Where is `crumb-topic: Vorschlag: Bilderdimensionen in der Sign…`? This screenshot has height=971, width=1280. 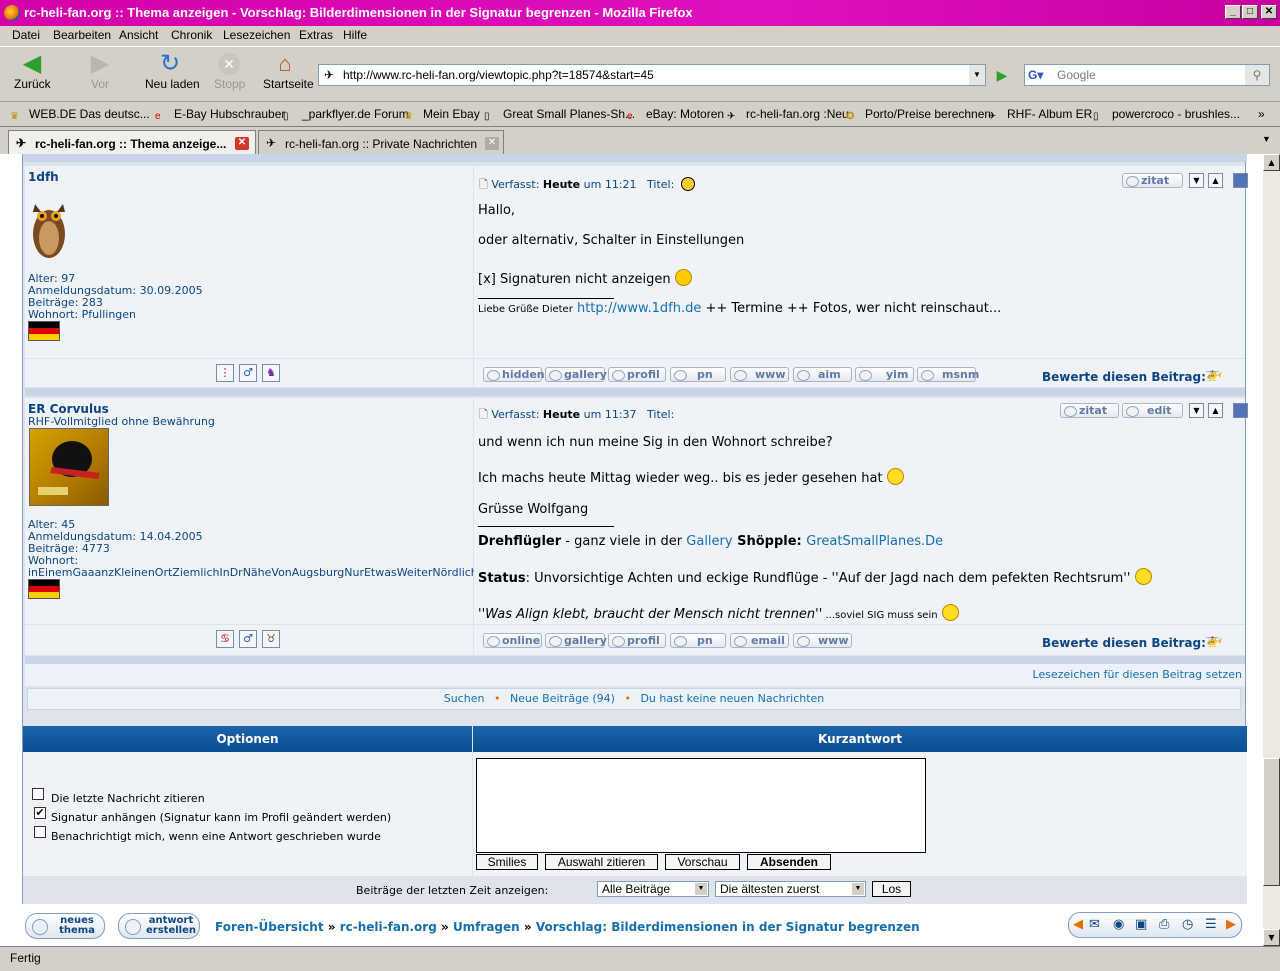
crumb-topic: Vorschlag: Bilderdimensionen in der Sign… is located at coordinates (728, 927).